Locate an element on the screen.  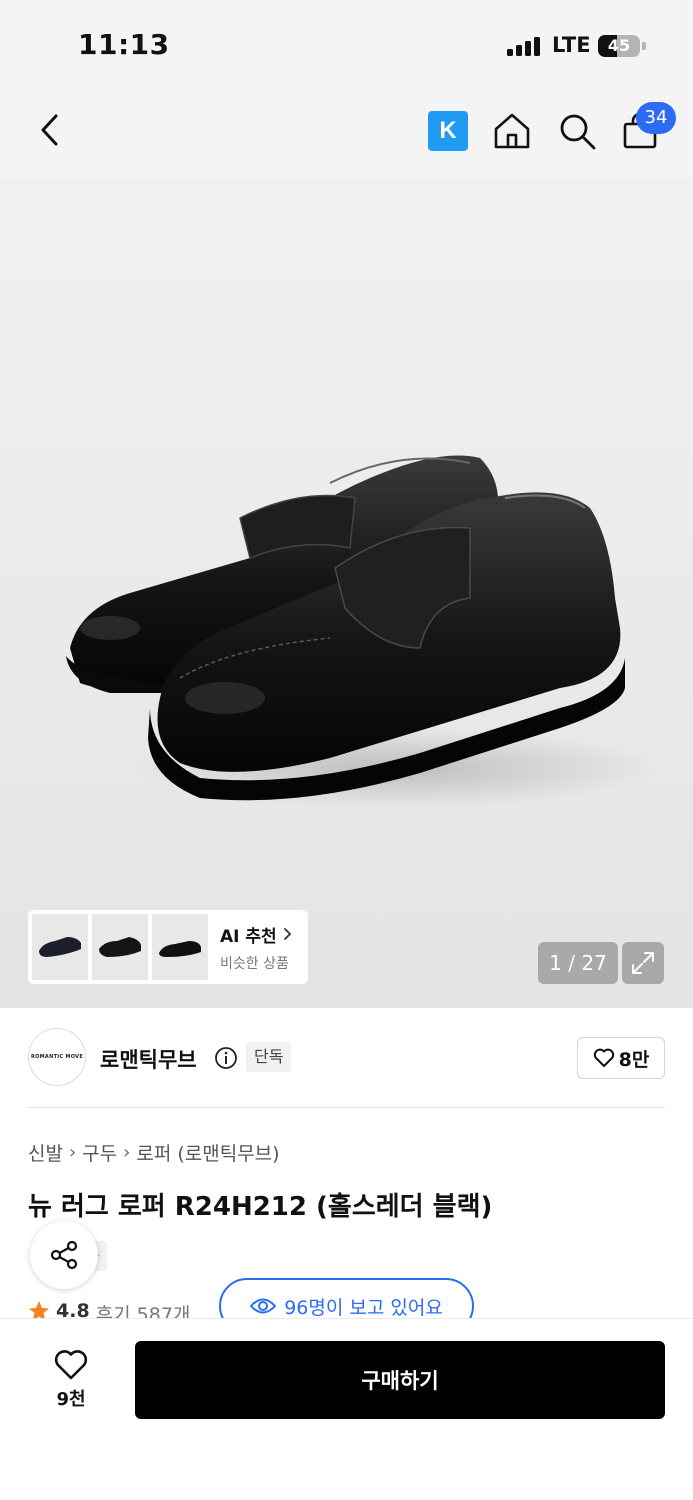
home-icon is located at coordinates (512, 131).